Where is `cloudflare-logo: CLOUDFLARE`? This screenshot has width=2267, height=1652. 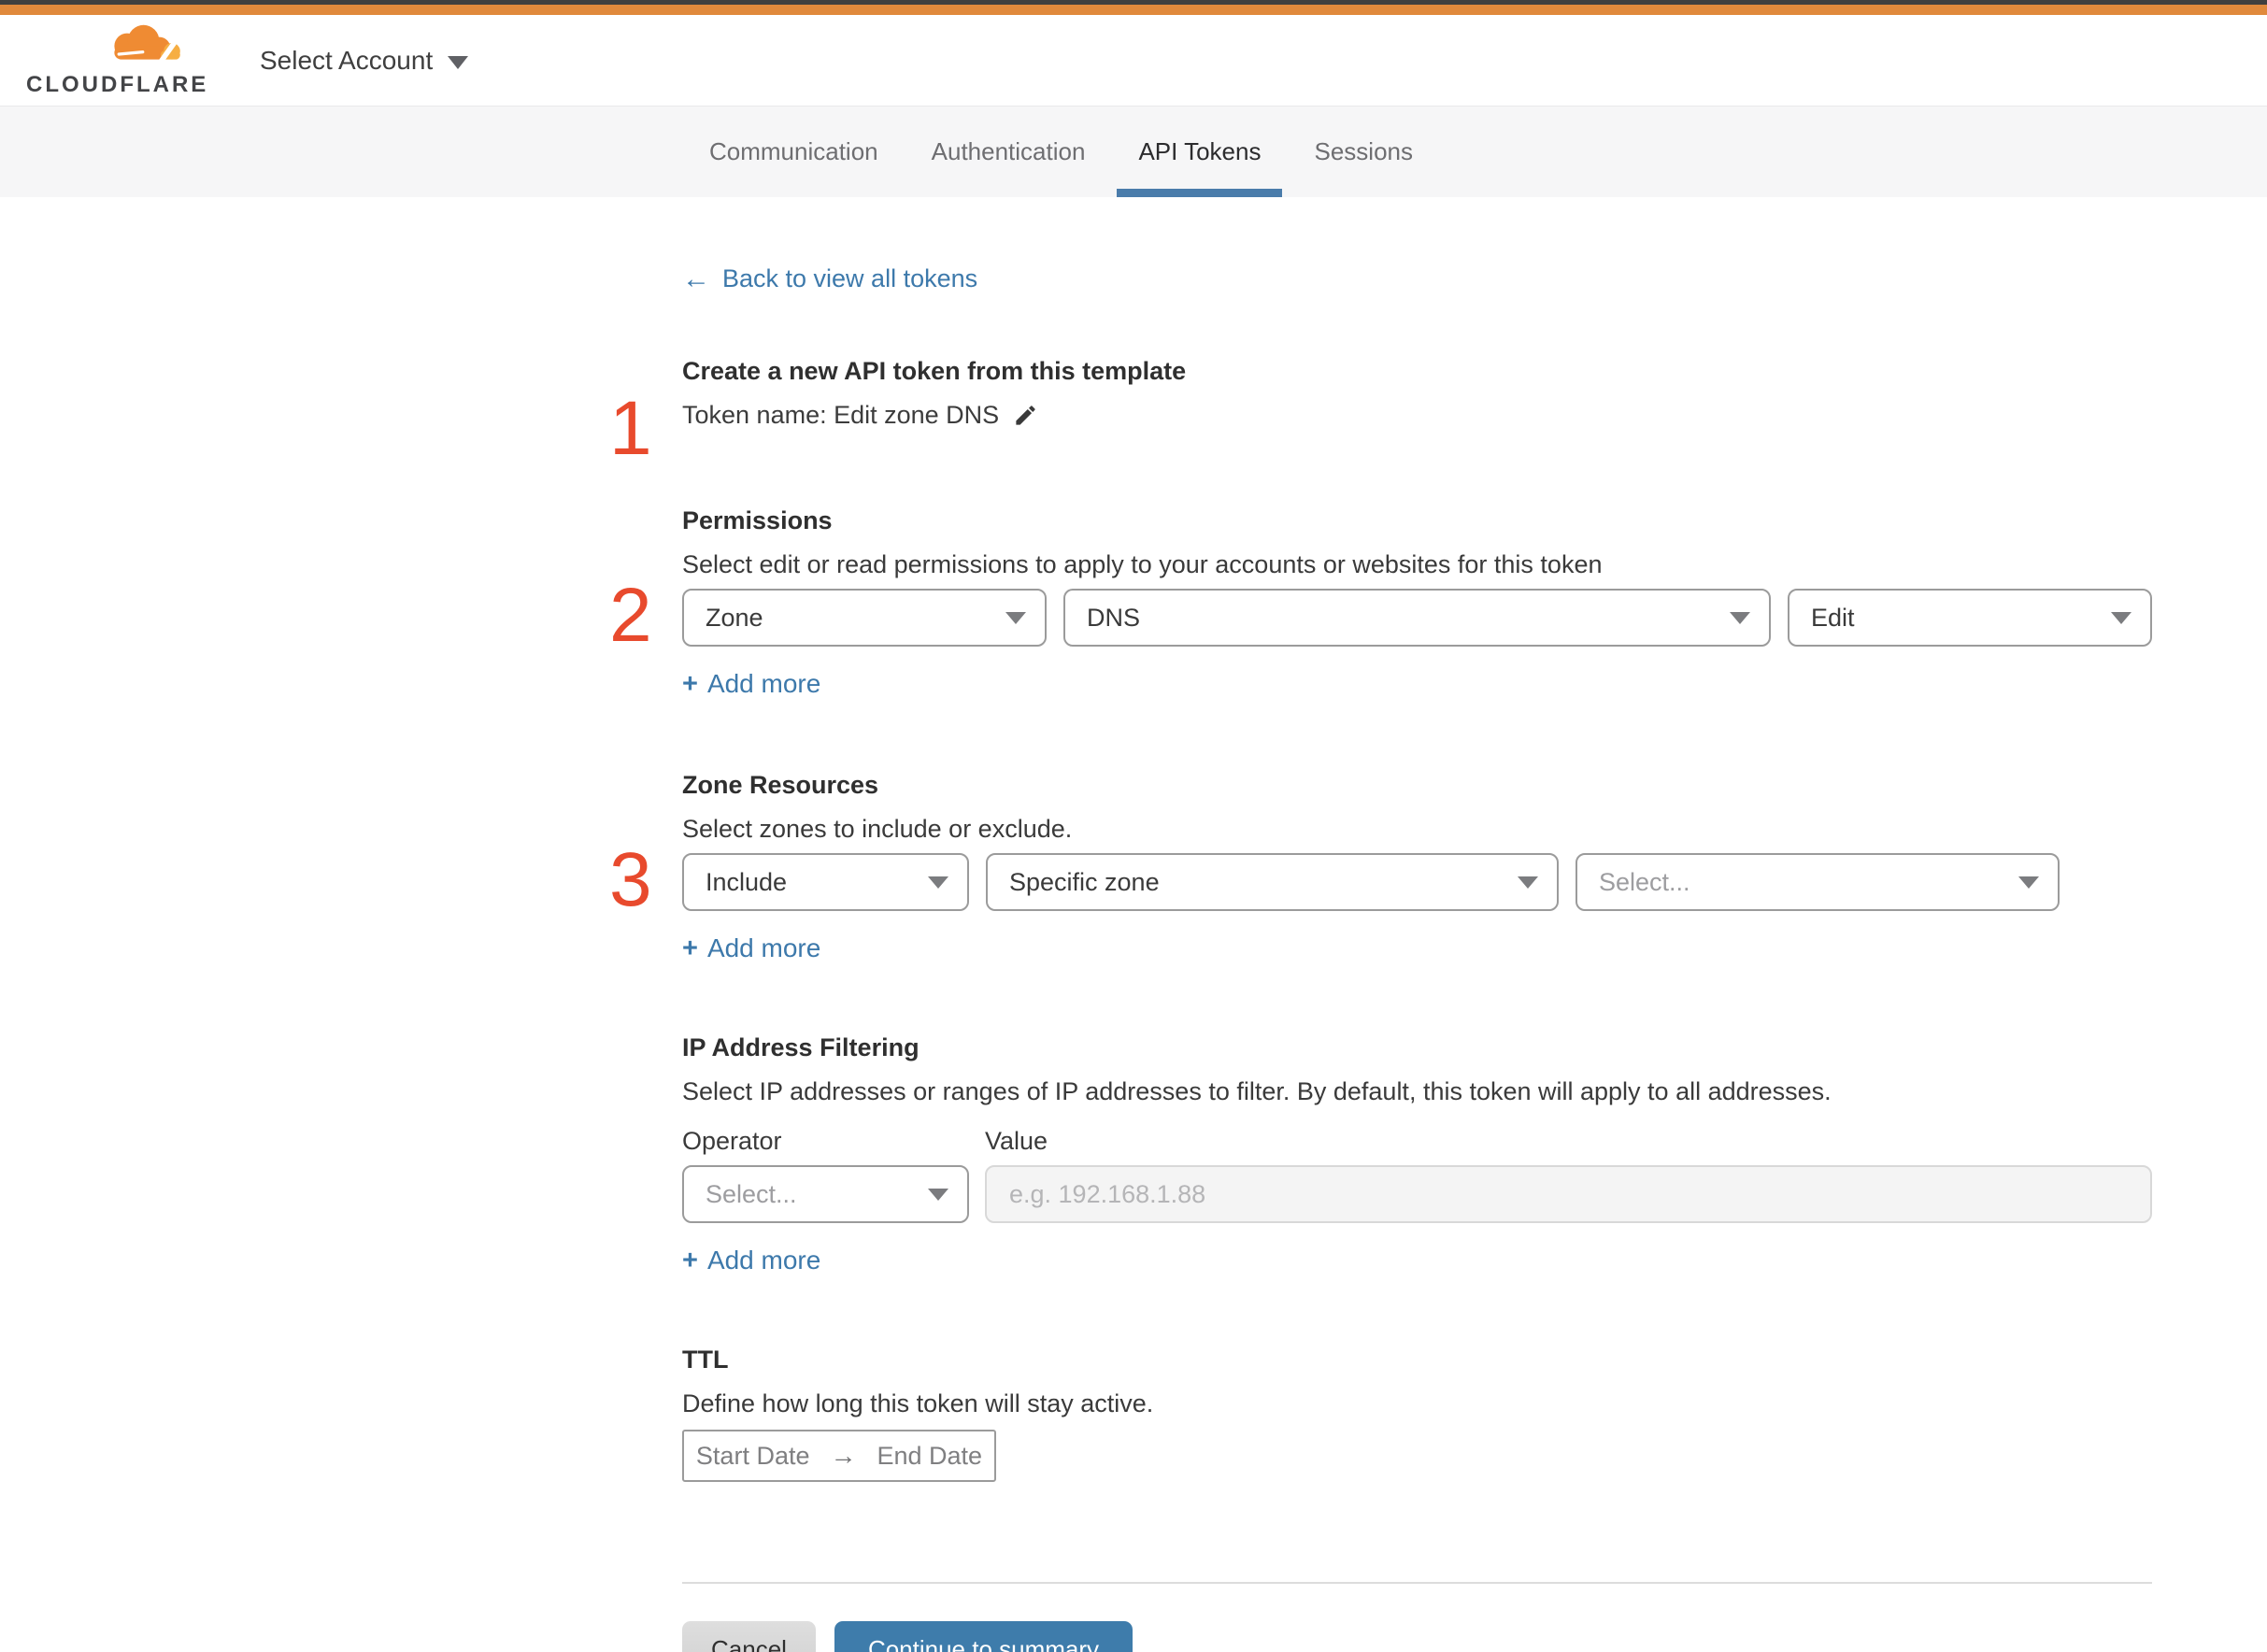
cloudflare-logo: CLOUDFLARE is located at coordinates (118, 60).